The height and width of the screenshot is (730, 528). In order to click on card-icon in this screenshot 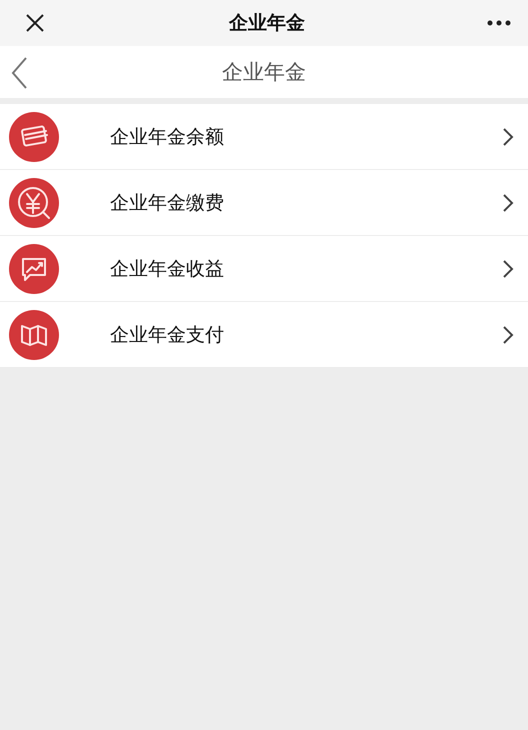, I will do `click(34, 136)`.